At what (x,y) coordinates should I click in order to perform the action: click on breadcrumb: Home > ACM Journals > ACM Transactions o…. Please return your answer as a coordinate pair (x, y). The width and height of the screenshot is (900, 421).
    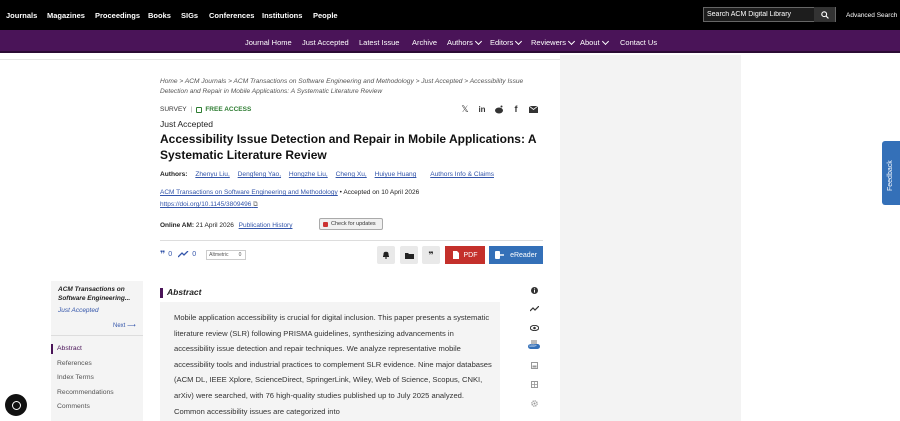
    Looking at the image, I should click on (355, 87).